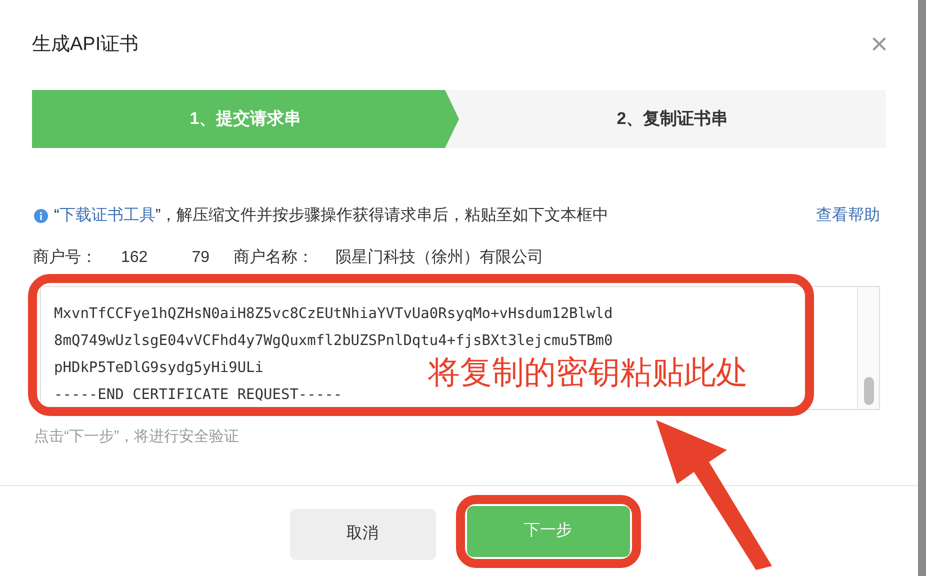 Image resolution: width=926 pixels, height=576 pixels. I want to click on close-button: ×, so click(879, 45).